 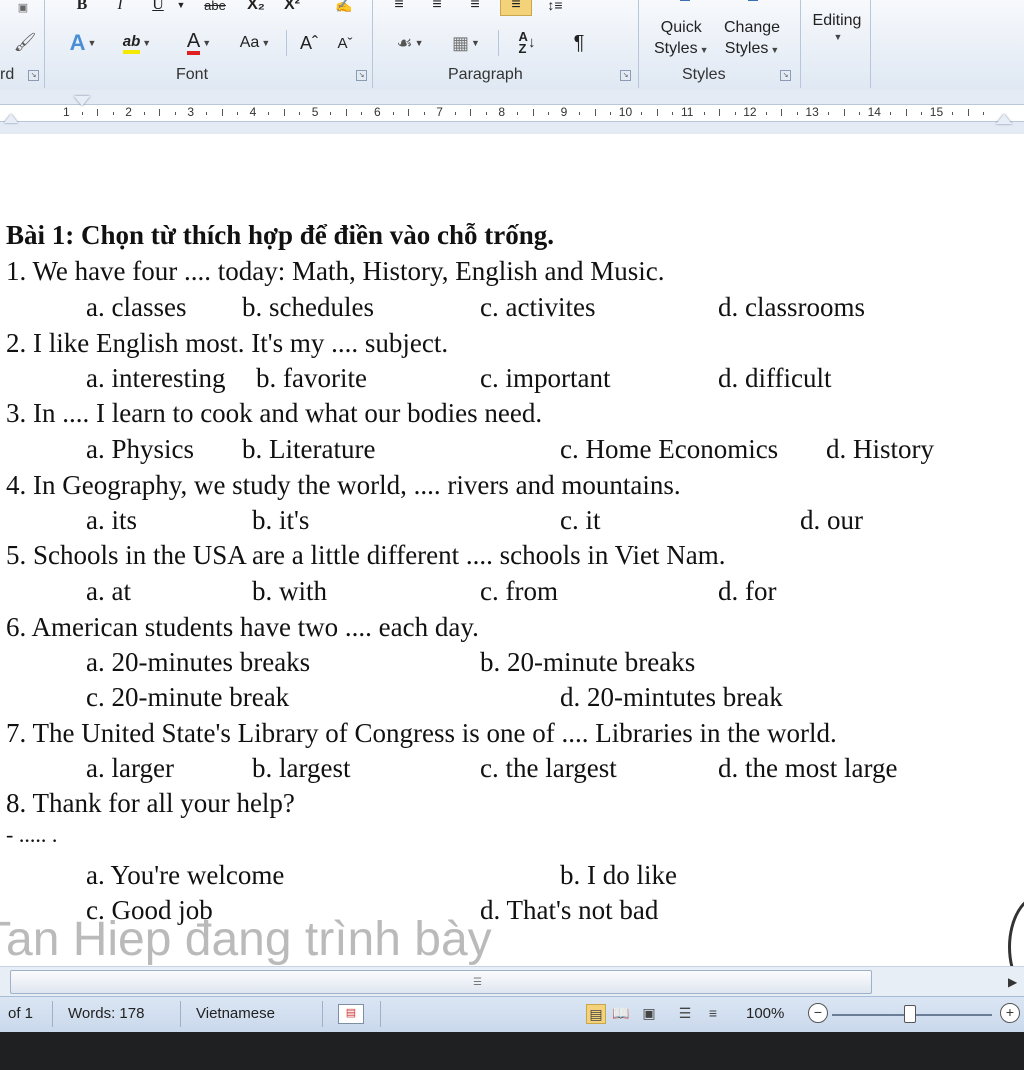 I want to click on justify-button: ≡, so click(x=516, y=8).